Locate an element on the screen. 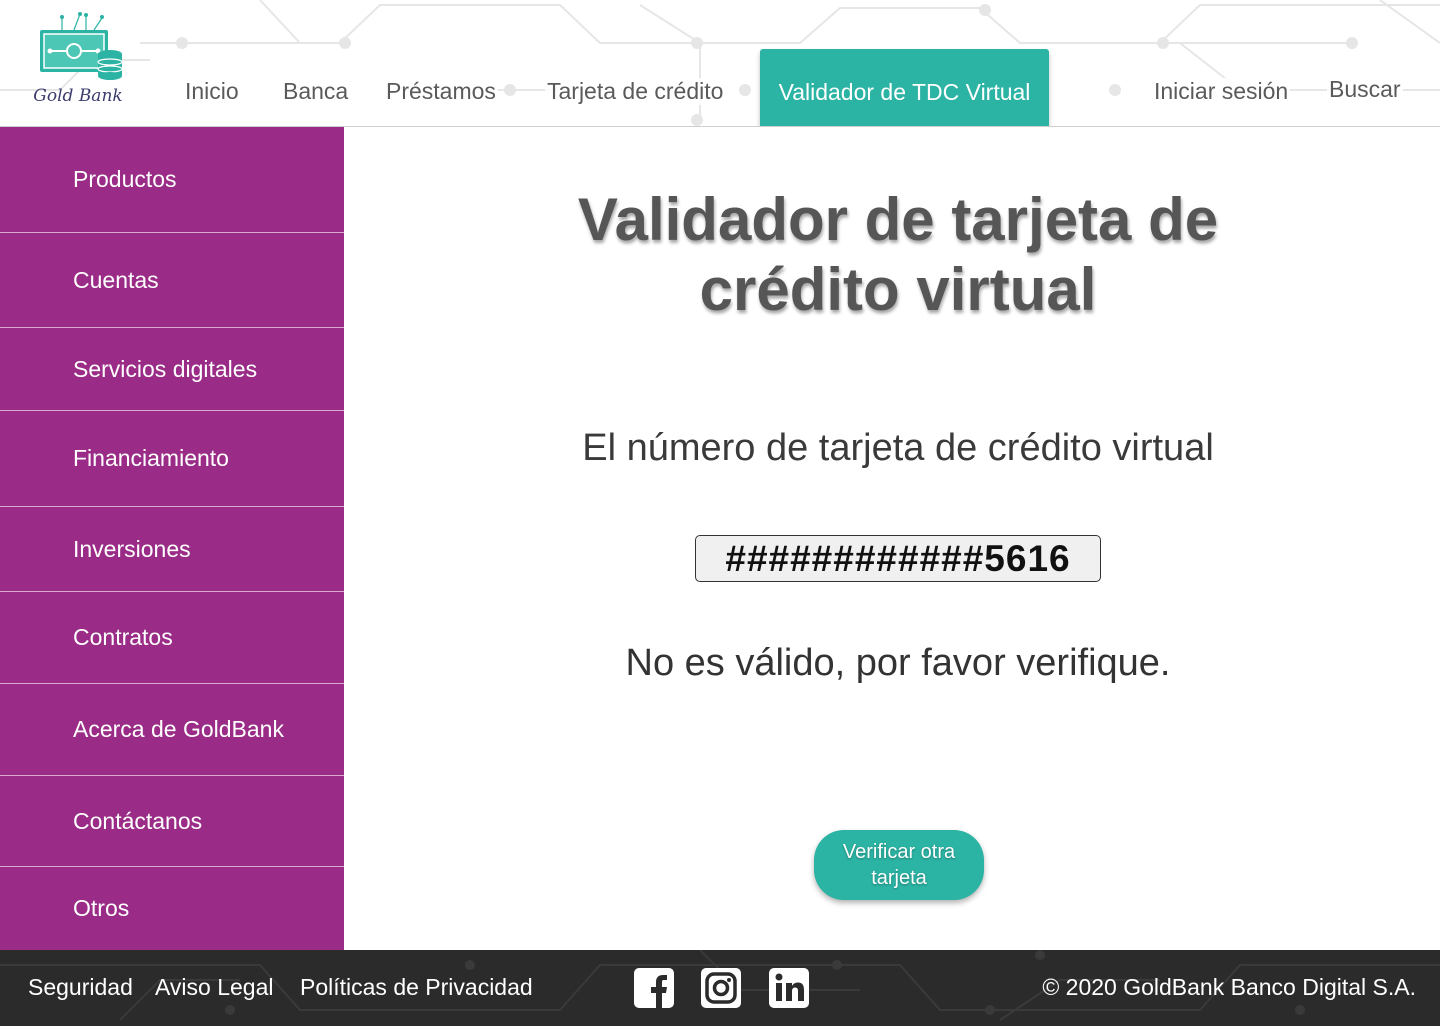 Image resolution: width=1440 pixels, height=1026 pixels. sidebar-item-cuentas: Cuentas is located at coordinates (172, 280).